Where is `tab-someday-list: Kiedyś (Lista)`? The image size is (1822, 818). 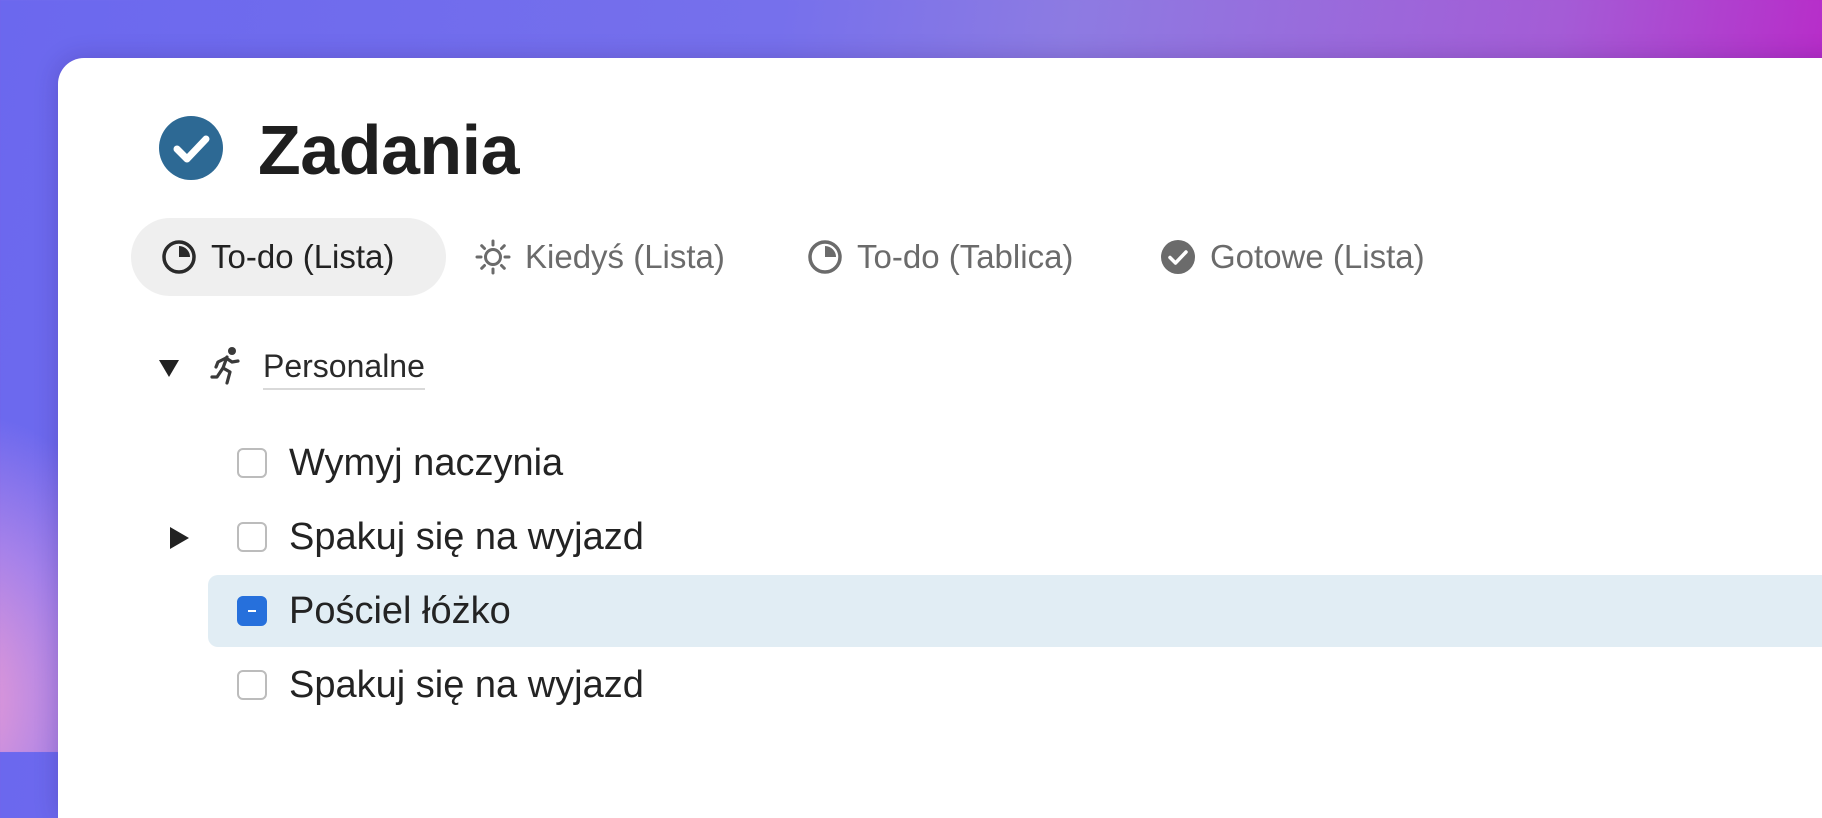
tab-someday-list: Kiedyś (Lista) is located at coordinates (620, 257).